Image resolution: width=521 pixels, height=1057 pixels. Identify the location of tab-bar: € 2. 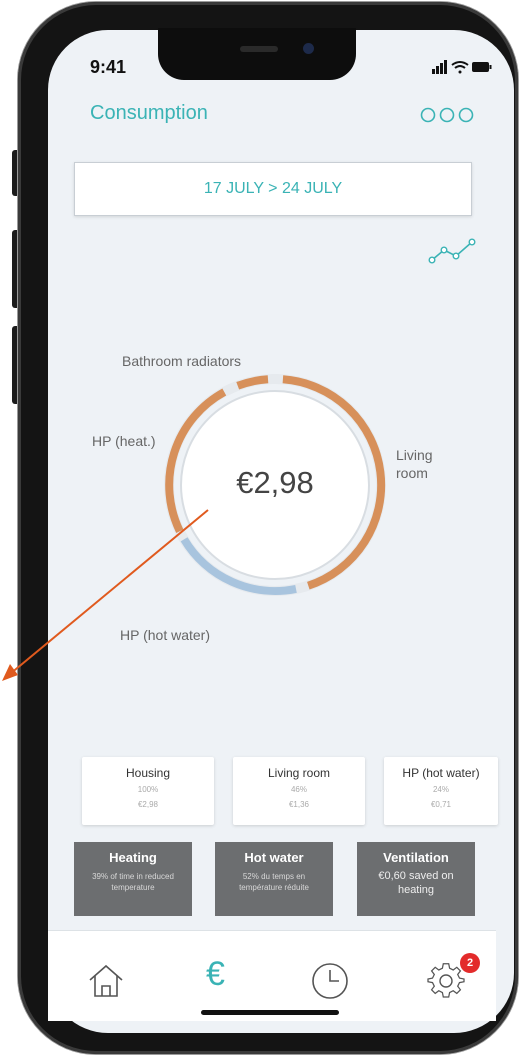
(272, 975).